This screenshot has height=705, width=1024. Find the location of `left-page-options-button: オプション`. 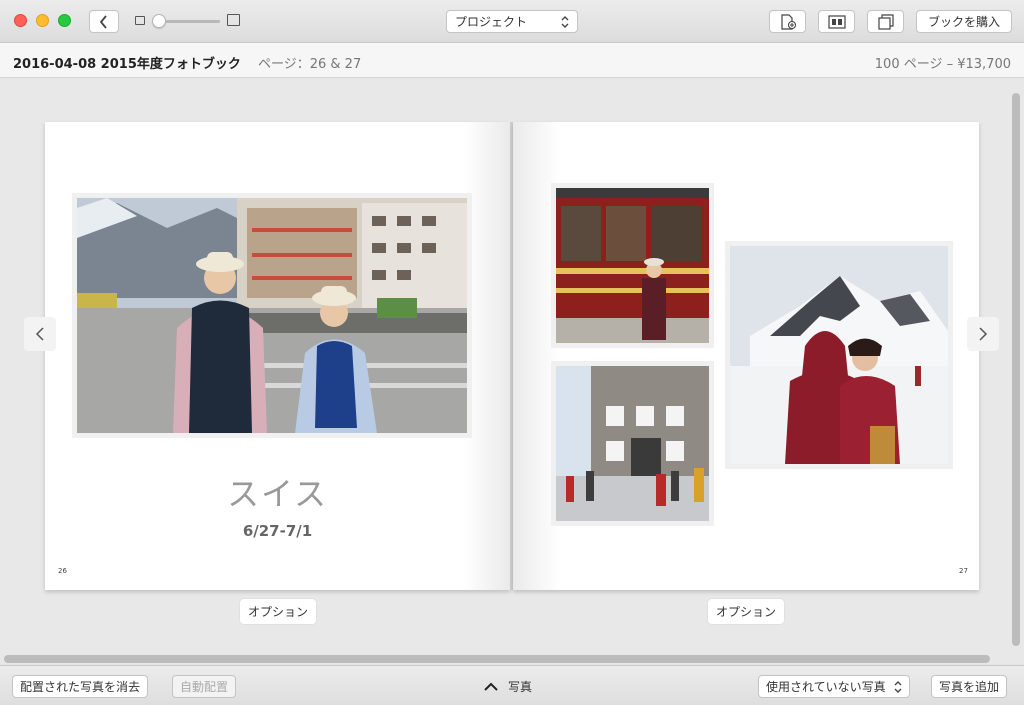

left-page-options-button: オプション is located at coordinates (278, 611).